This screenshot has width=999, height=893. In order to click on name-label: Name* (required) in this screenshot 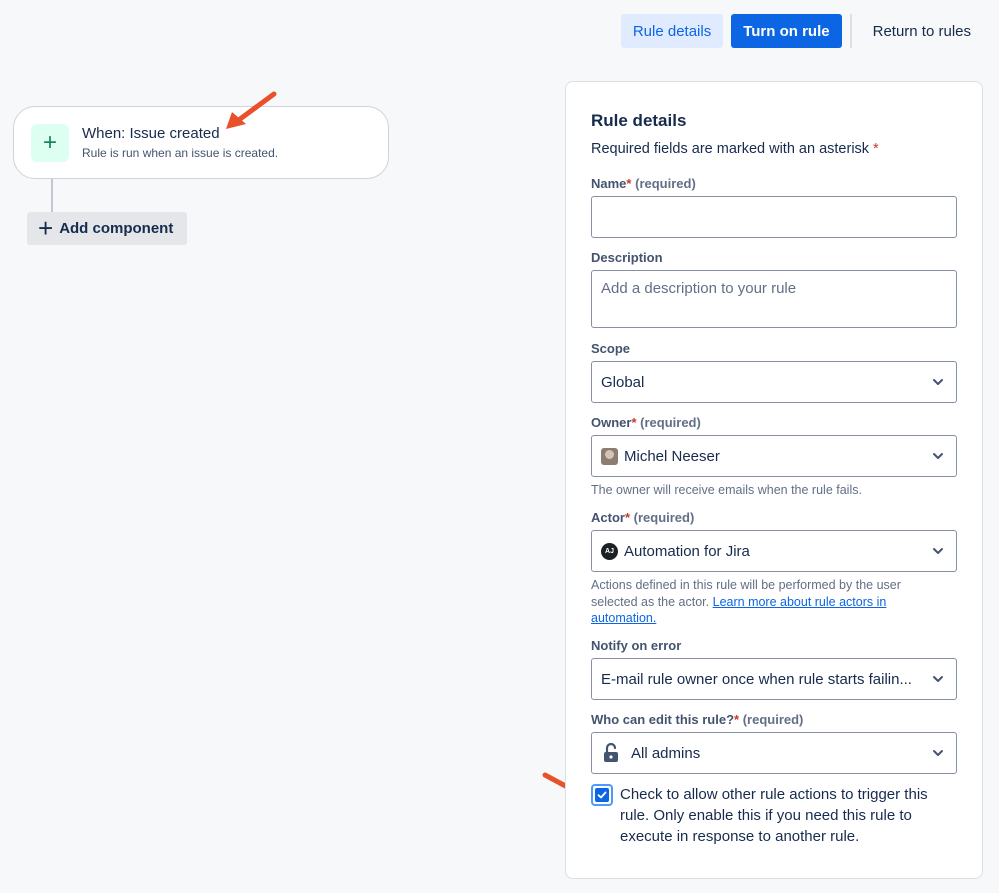, I will do `click(643, 183)`.